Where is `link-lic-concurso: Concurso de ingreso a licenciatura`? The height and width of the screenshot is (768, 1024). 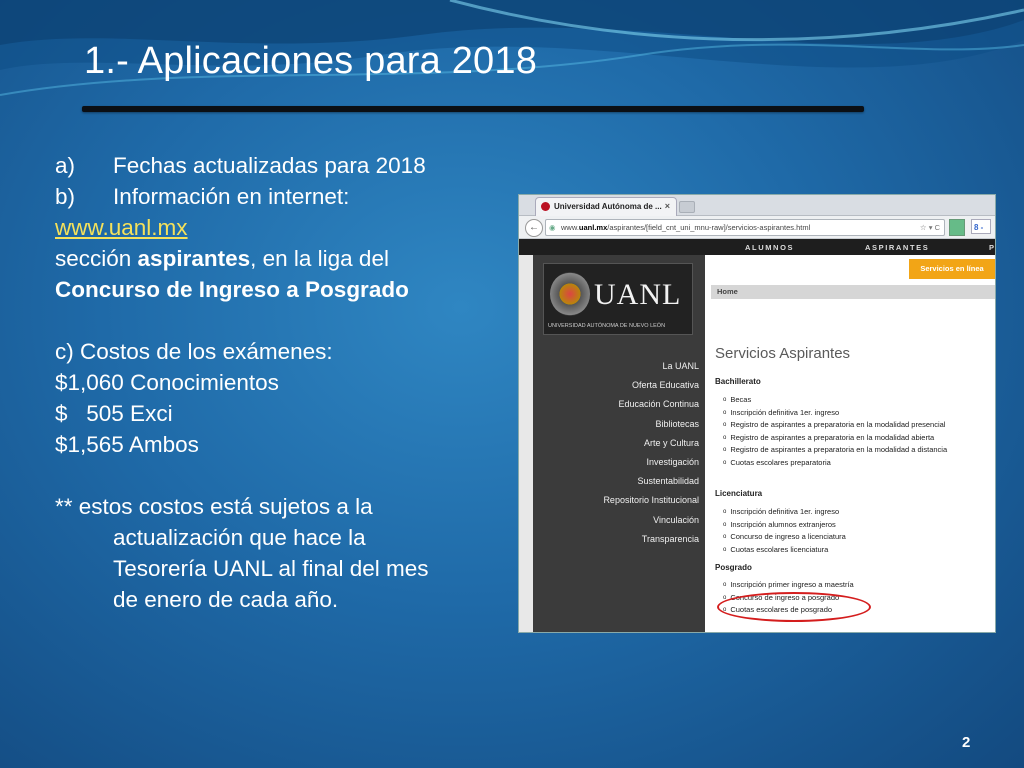 link-lic-concurso: Concurso de ingreso a licenciatura is located at coordinates (784, 536).